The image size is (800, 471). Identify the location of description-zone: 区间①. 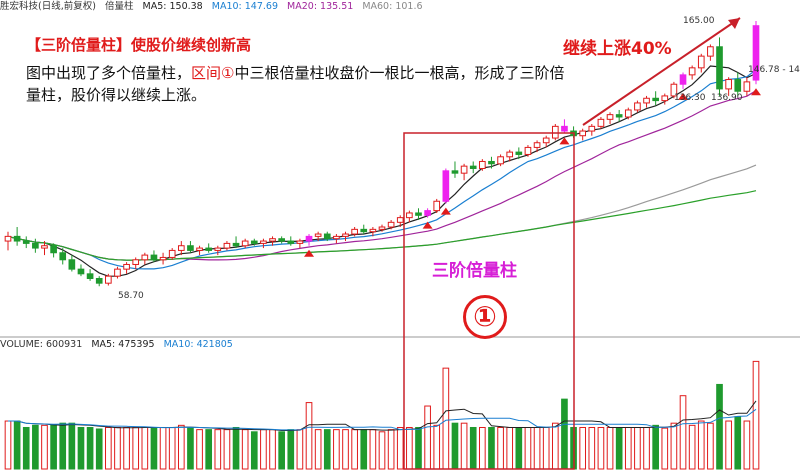
(213, 73).